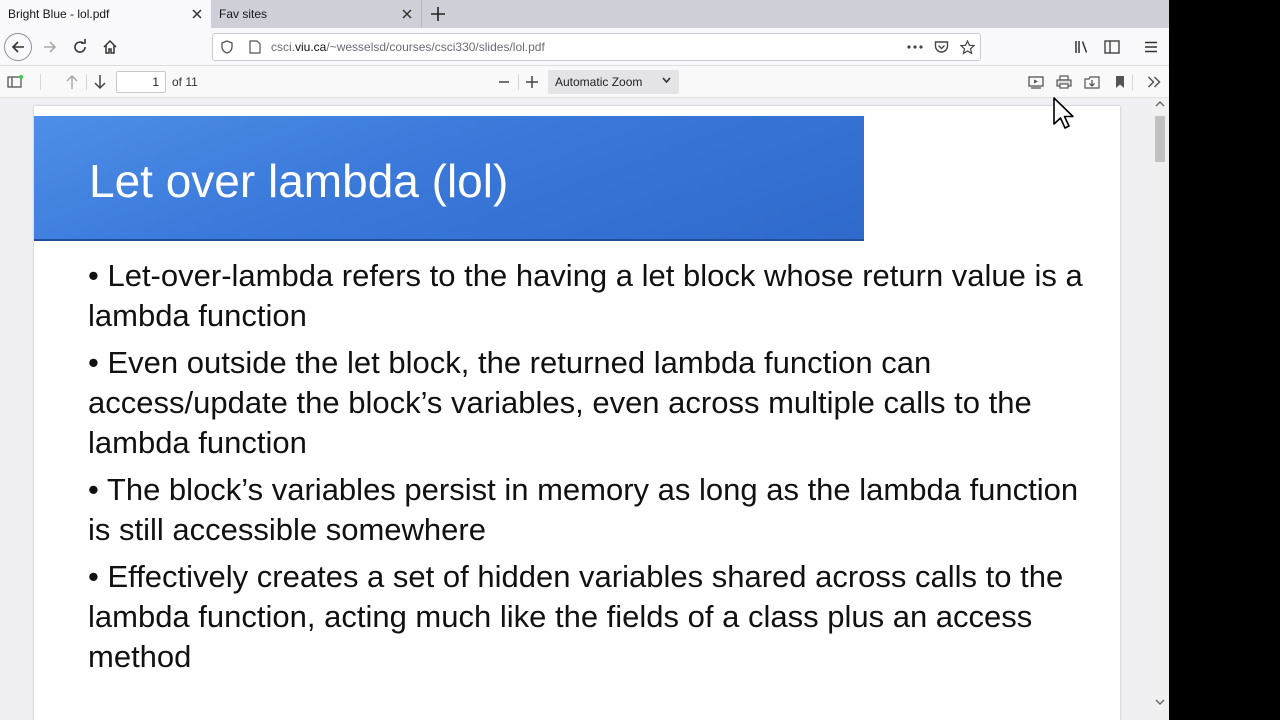 The height and width of the screenshot is (720, 1280). I want to click on save-button, so click(1092, 82).